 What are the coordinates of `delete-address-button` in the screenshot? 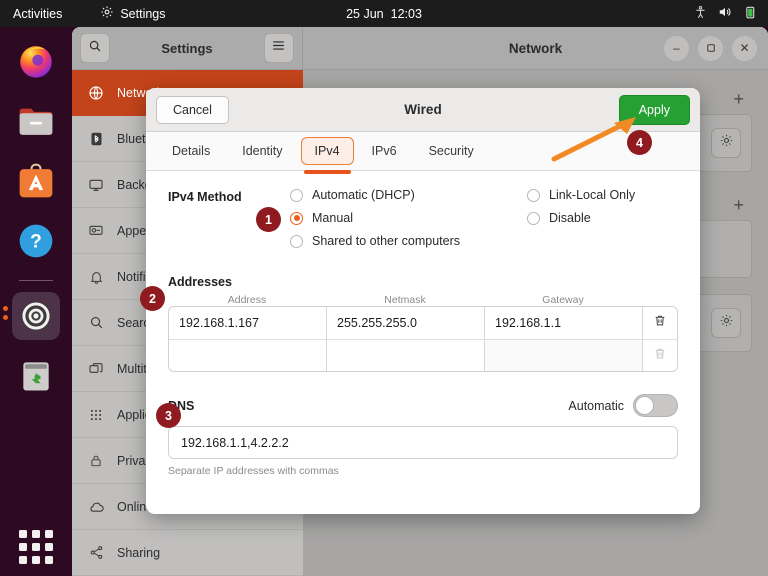 It's located at (660, 323).